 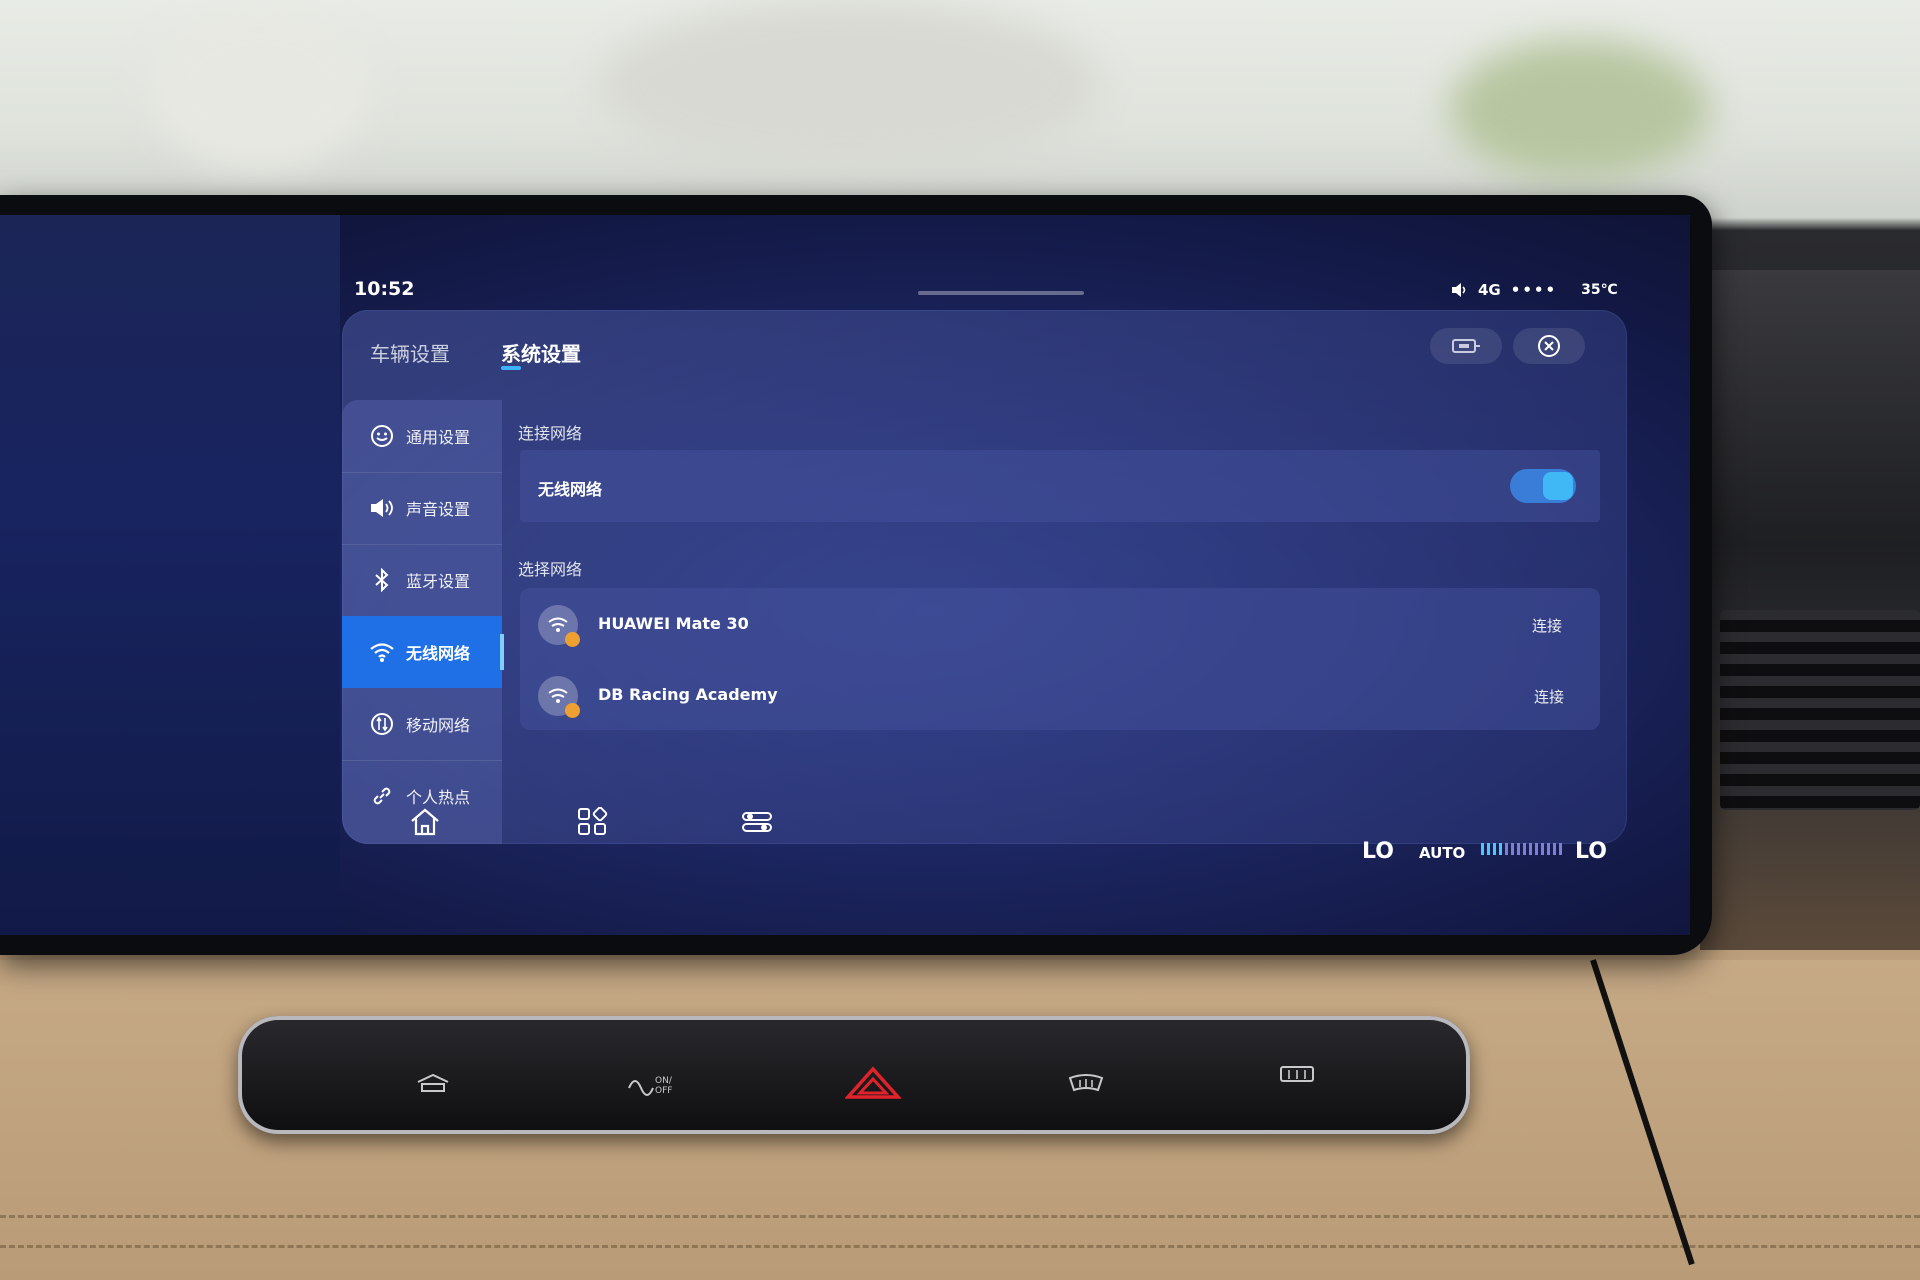 I want to click on fan-speed-indicator, so click(x=1521, y=849).